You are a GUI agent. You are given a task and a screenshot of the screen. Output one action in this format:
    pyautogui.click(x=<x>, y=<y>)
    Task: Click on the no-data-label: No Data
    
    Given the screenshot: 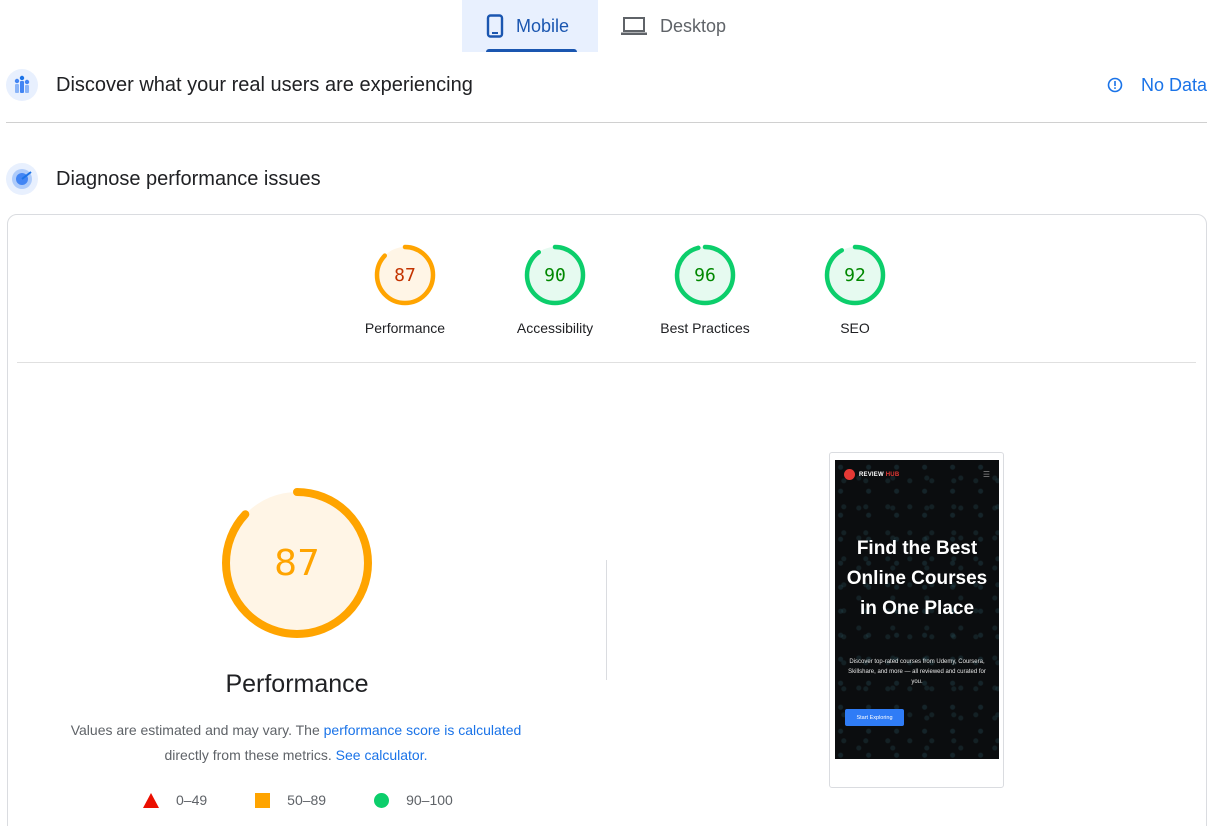 What is the action you would take?
    pyautogui.click(x=1173, y=84)
    